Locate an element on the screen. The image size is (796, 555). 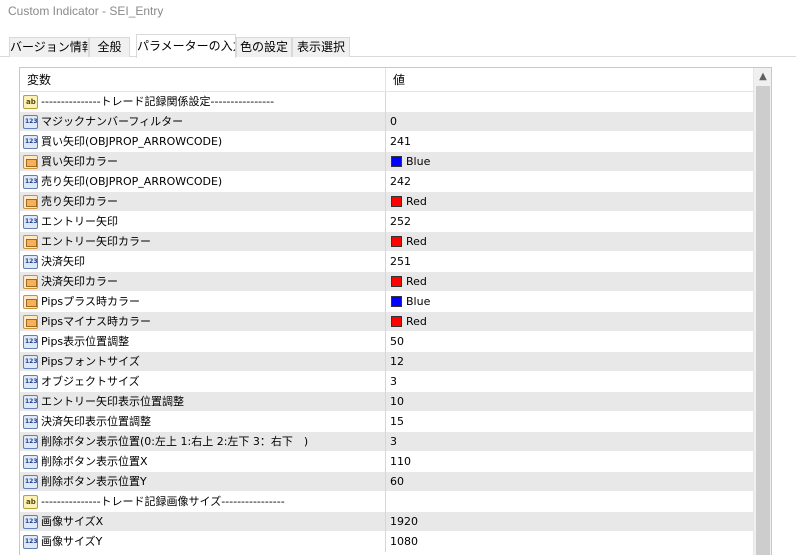
value-cell: 10 is located at coordinates (569, 402).